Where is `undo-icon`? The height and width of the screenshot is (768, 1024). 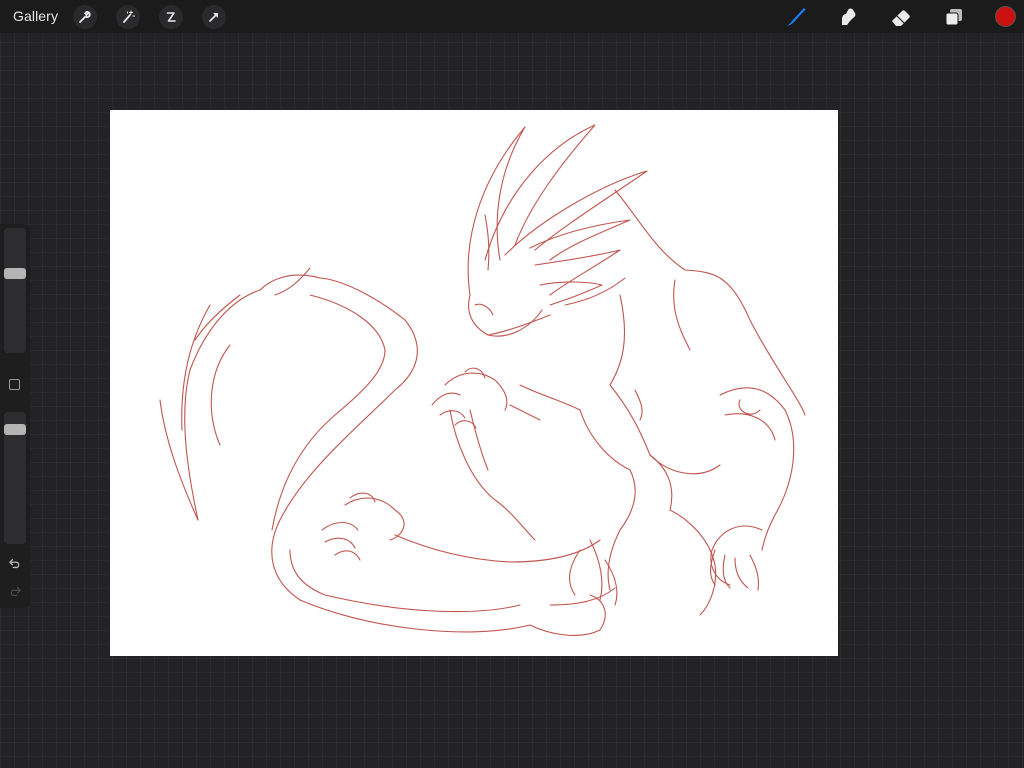
undo-icon is located at coordinates (15, 564).